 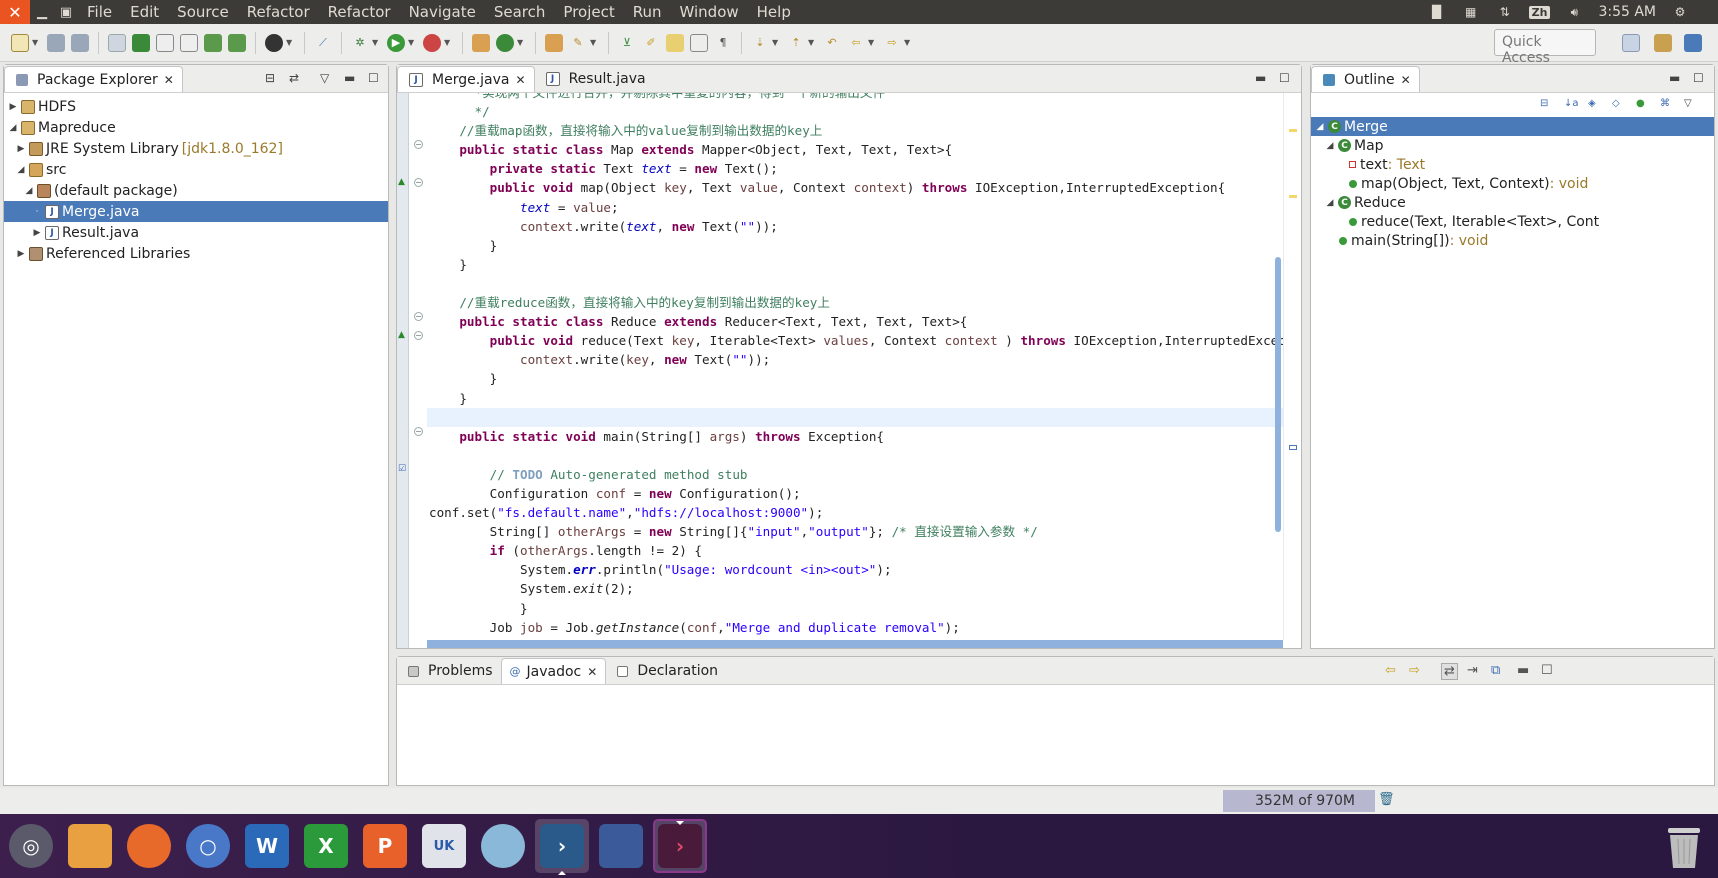 I want to click on tree-item: · J Merge.java, so click(x=196, y=211).